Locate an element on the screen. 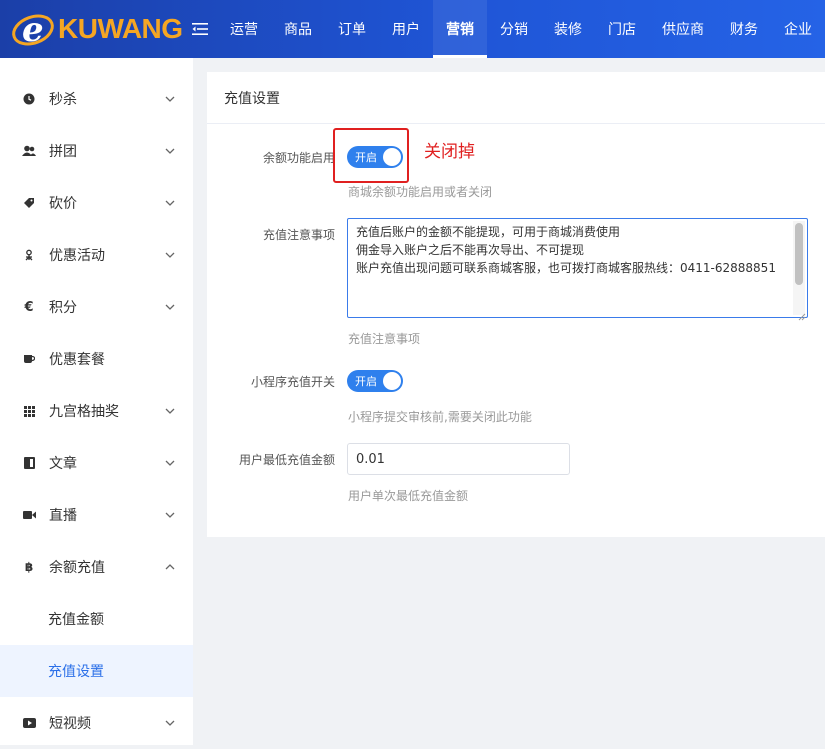  notice-help: 充值注意事项 is located at coordinates (384, 339).